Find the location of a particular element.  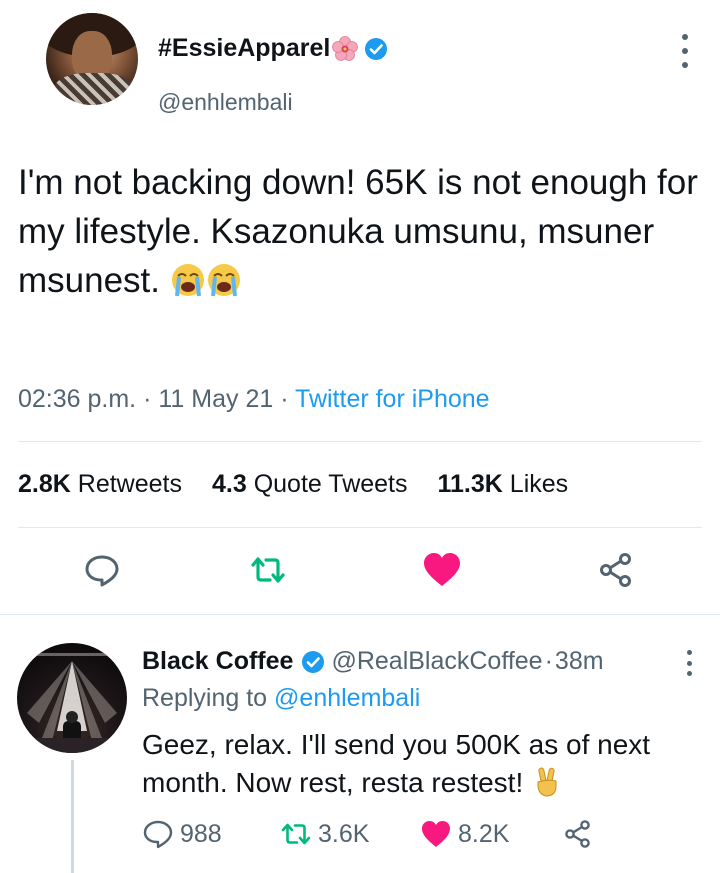

retweet-button is located at coordinates (268, 572).